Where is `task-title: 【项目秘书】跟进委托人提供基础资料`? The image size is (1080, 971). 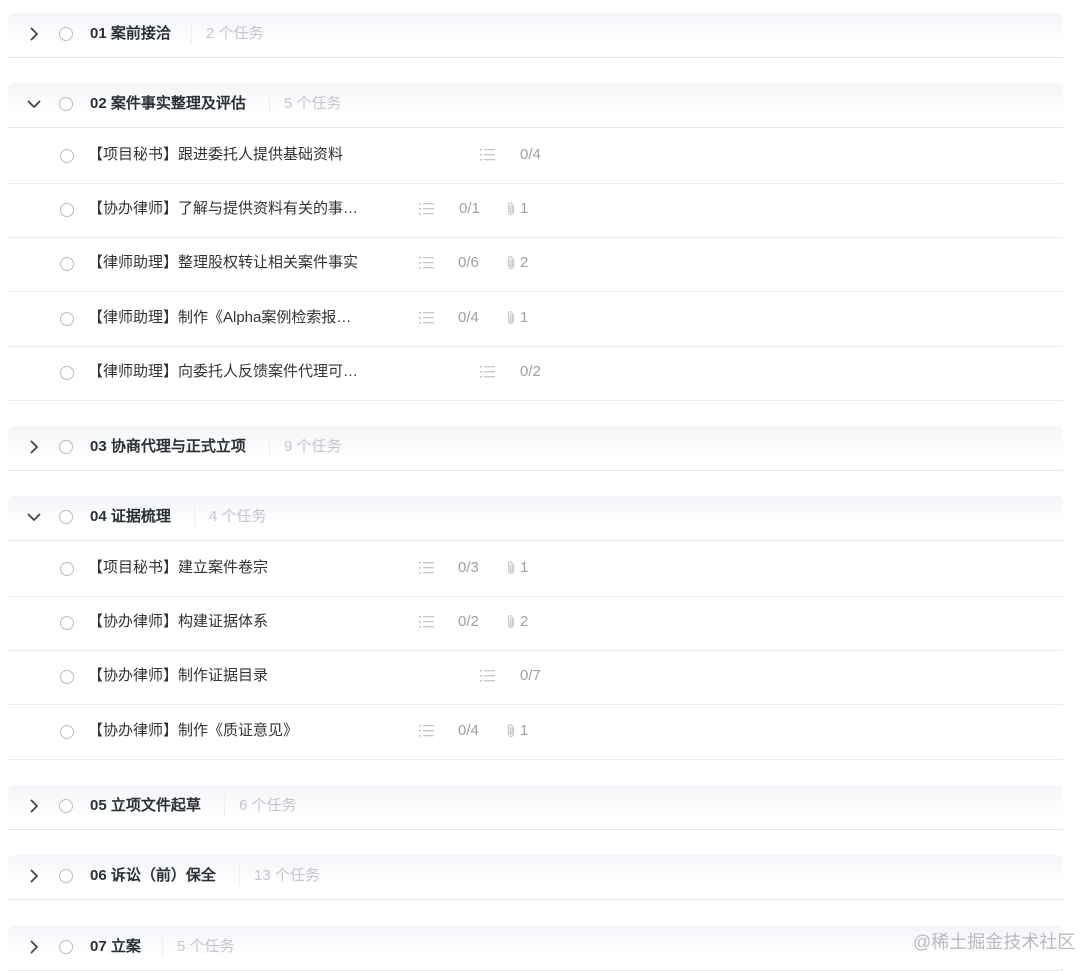 task-title: 【项目秘书】跟进委托人提供基础资料 is located at coordinates (215, 155).